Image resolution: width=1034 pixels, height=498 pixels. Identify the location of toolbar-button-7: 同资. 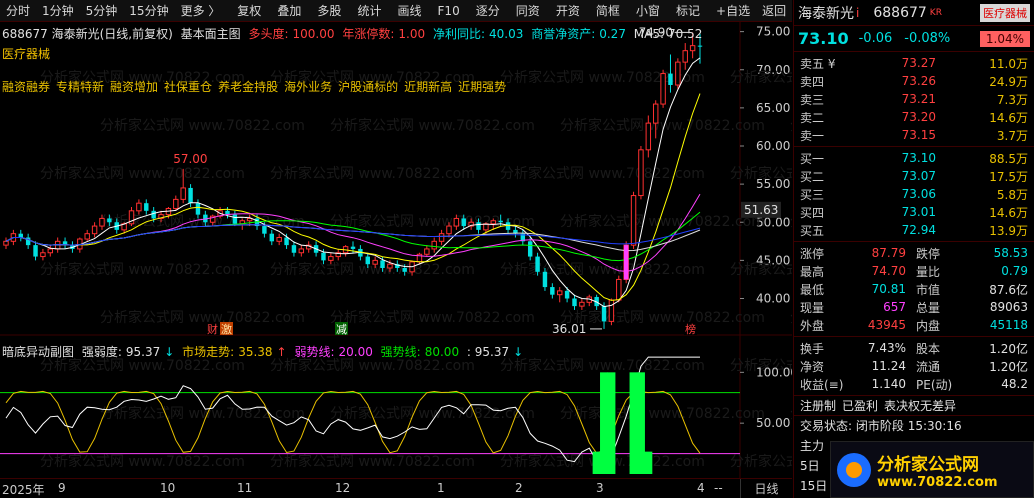
(528, 11).